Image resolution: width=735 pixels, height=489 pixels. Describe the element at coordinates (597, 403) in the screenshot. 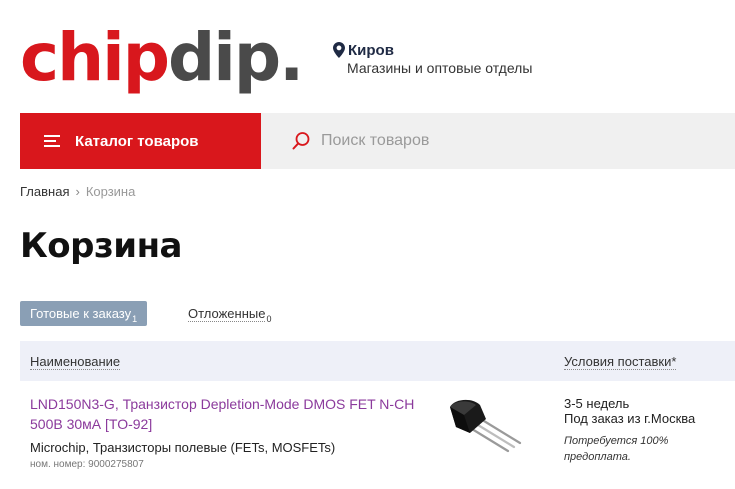

I see `delivery-weeks: 3-5 недель` at that location.